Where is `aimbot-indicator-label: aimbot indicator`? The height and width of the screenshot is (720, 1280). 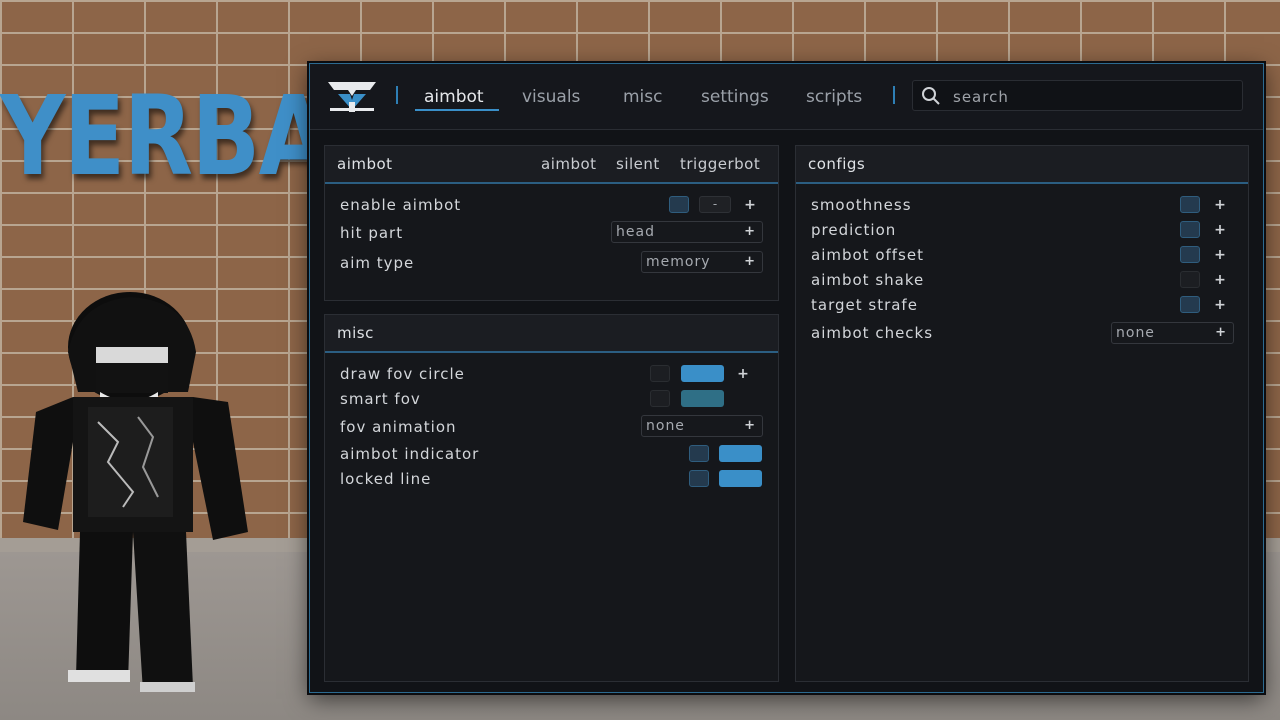
aimbot-indicator-label: aimbot indicator is located at coordinates (410, 454).